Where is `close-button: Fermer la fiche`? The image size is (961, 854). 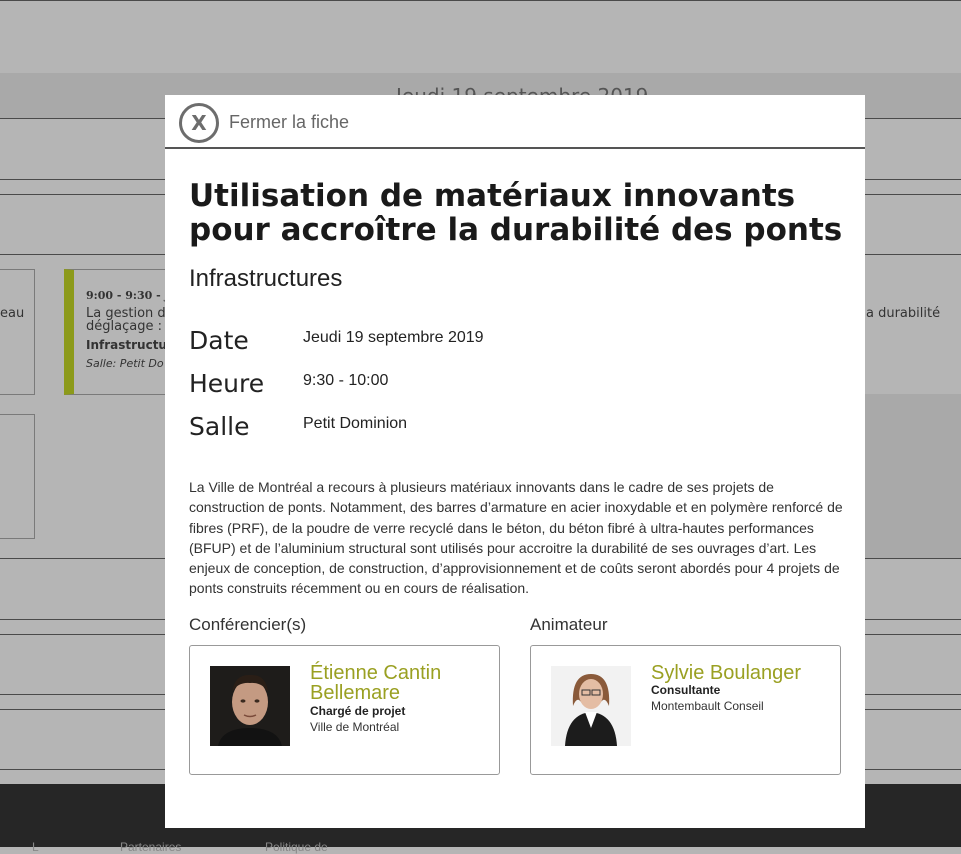 close-button: Fermer la fiche is located at coordinates (289, 122).